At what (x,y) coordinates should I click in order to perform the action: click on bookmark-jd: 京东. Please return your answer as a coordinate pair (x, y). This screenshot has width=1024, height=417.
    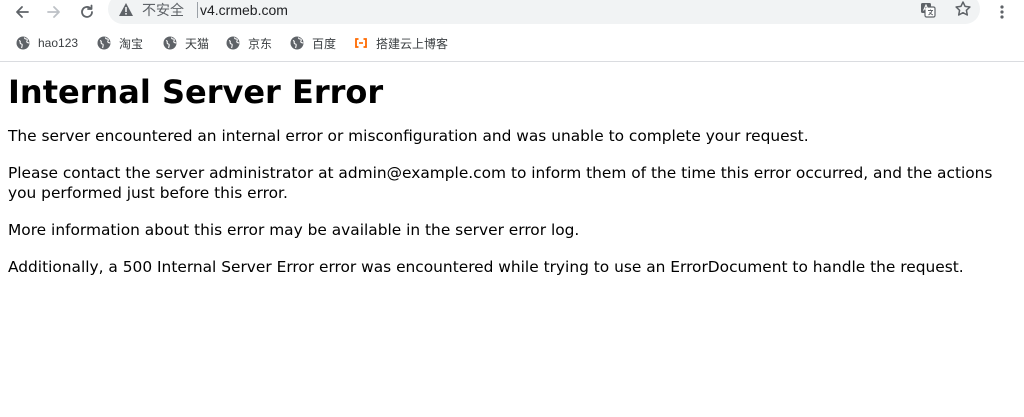
    Looking at the image, I should click on (249, 43).